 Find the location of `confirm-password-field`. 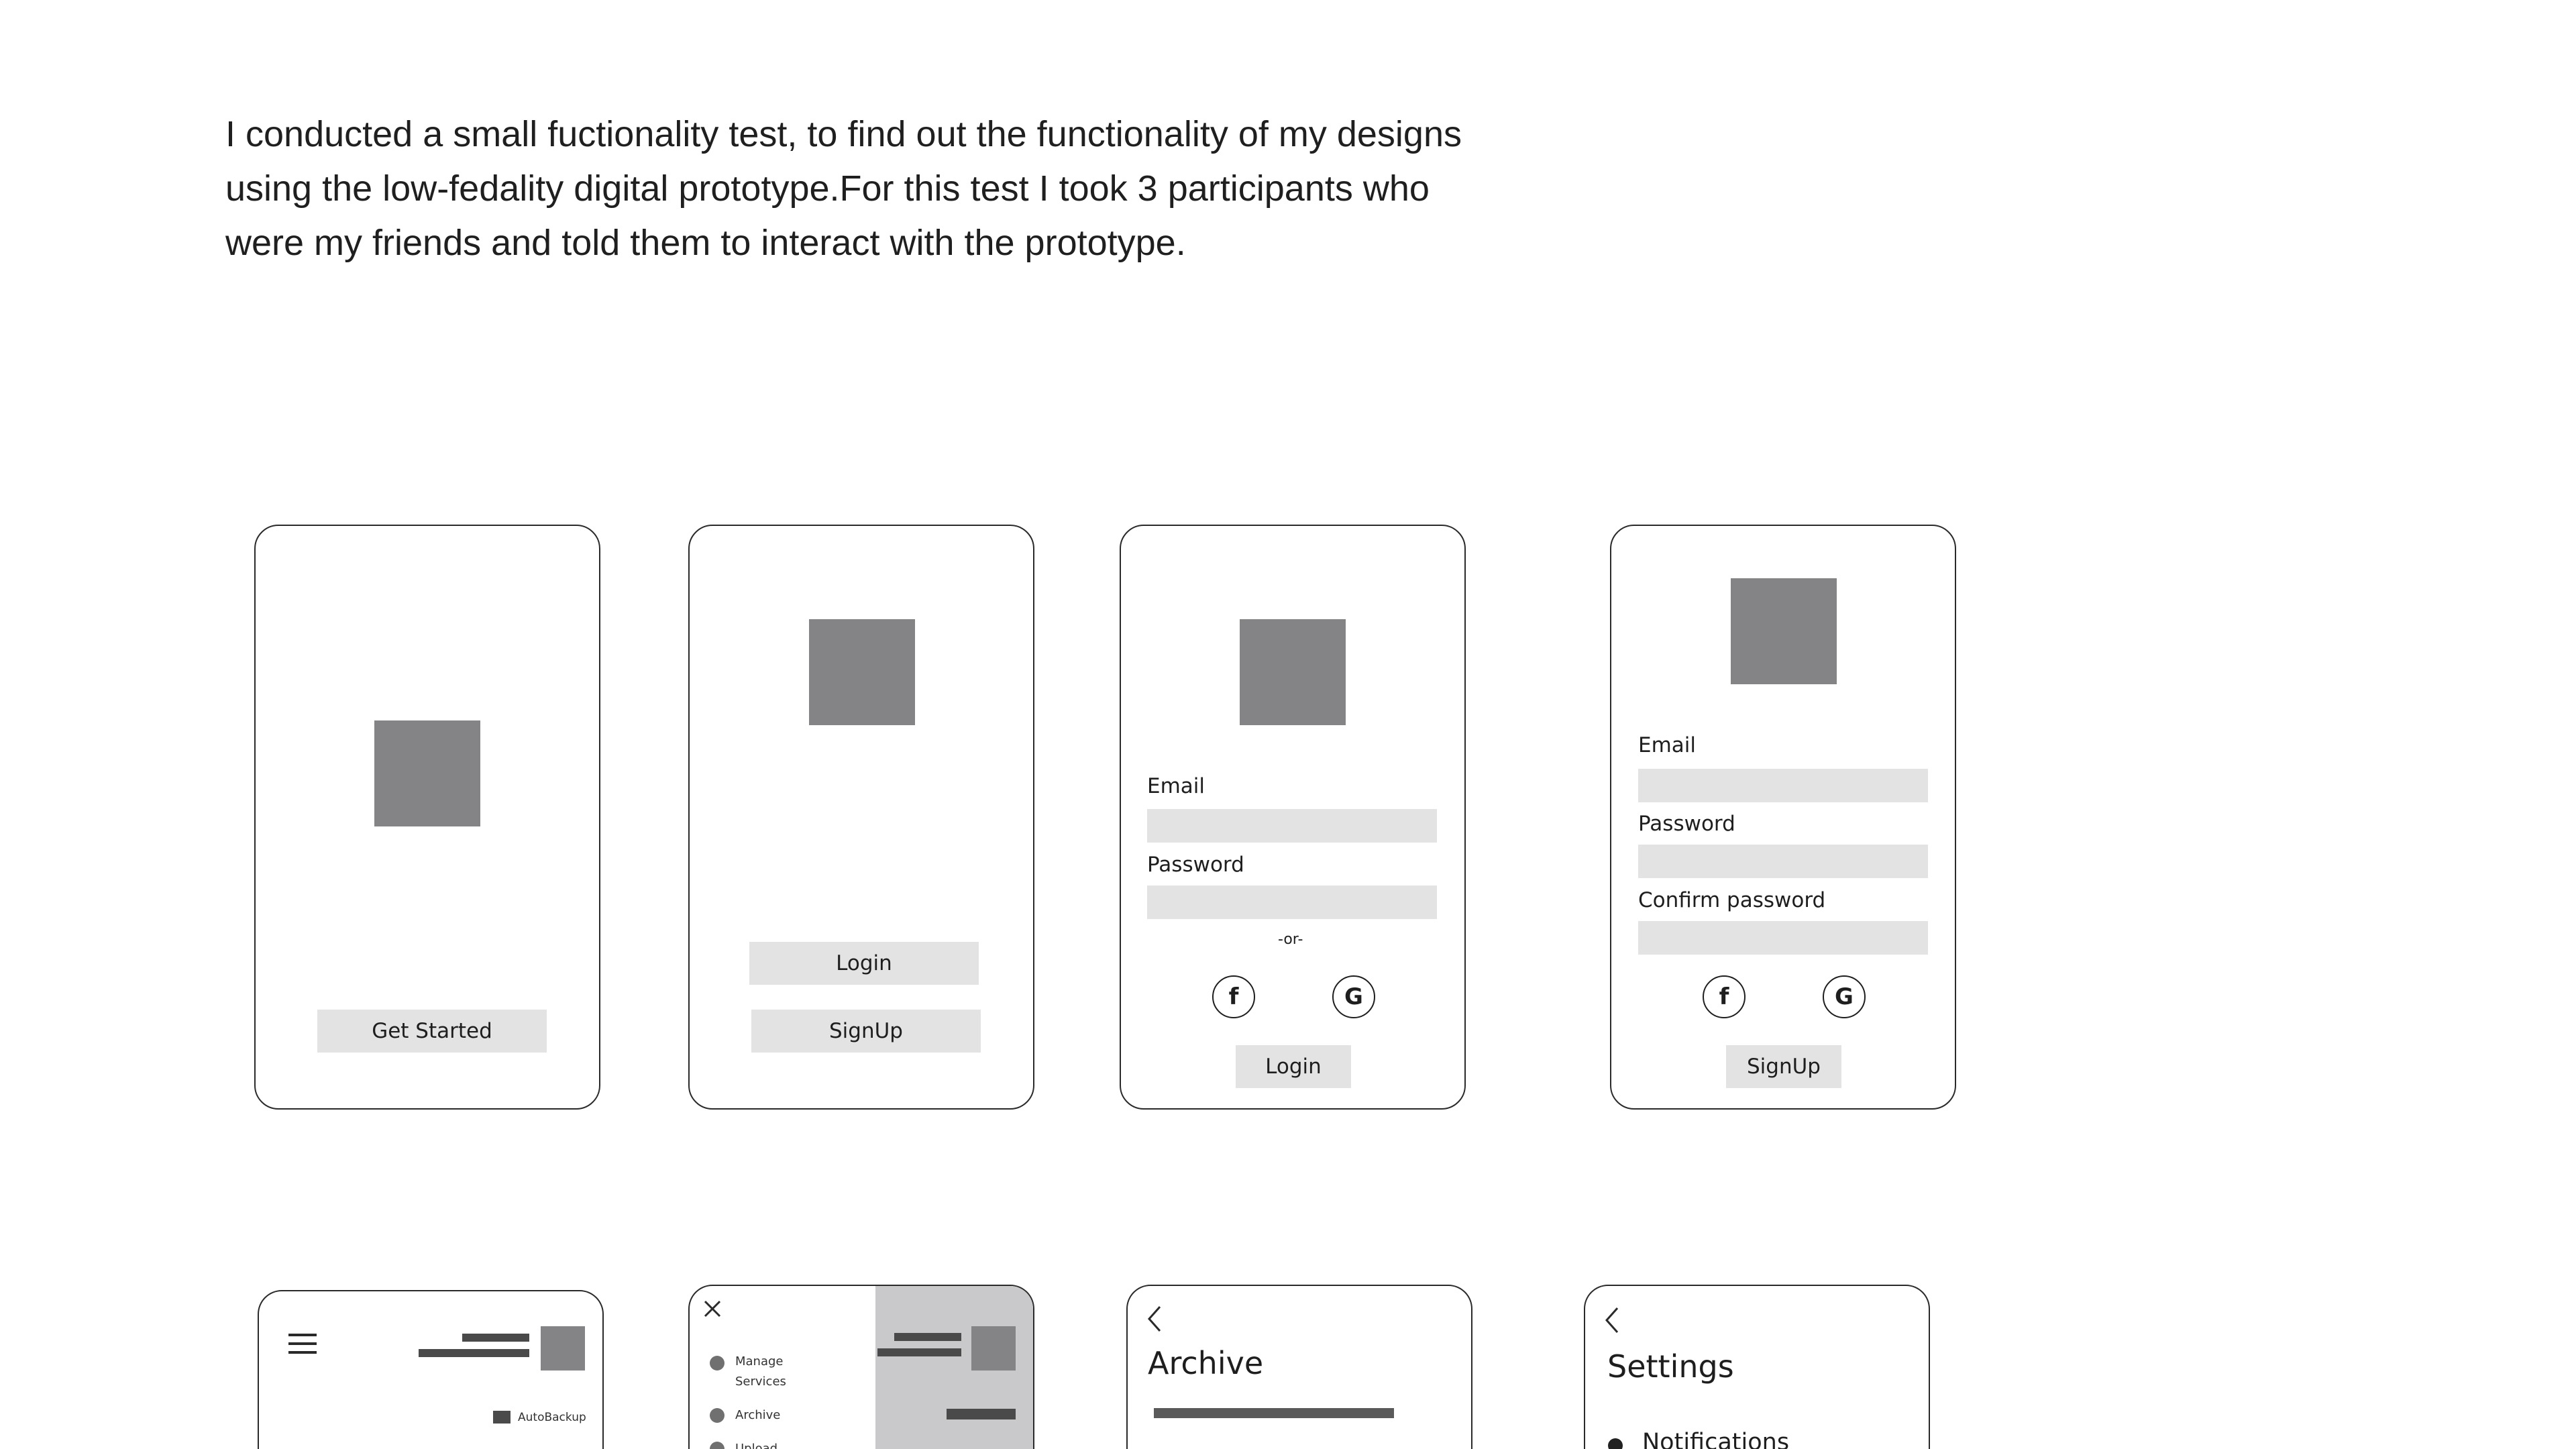

confirm-password-field is located at coordinates (1783, 938).